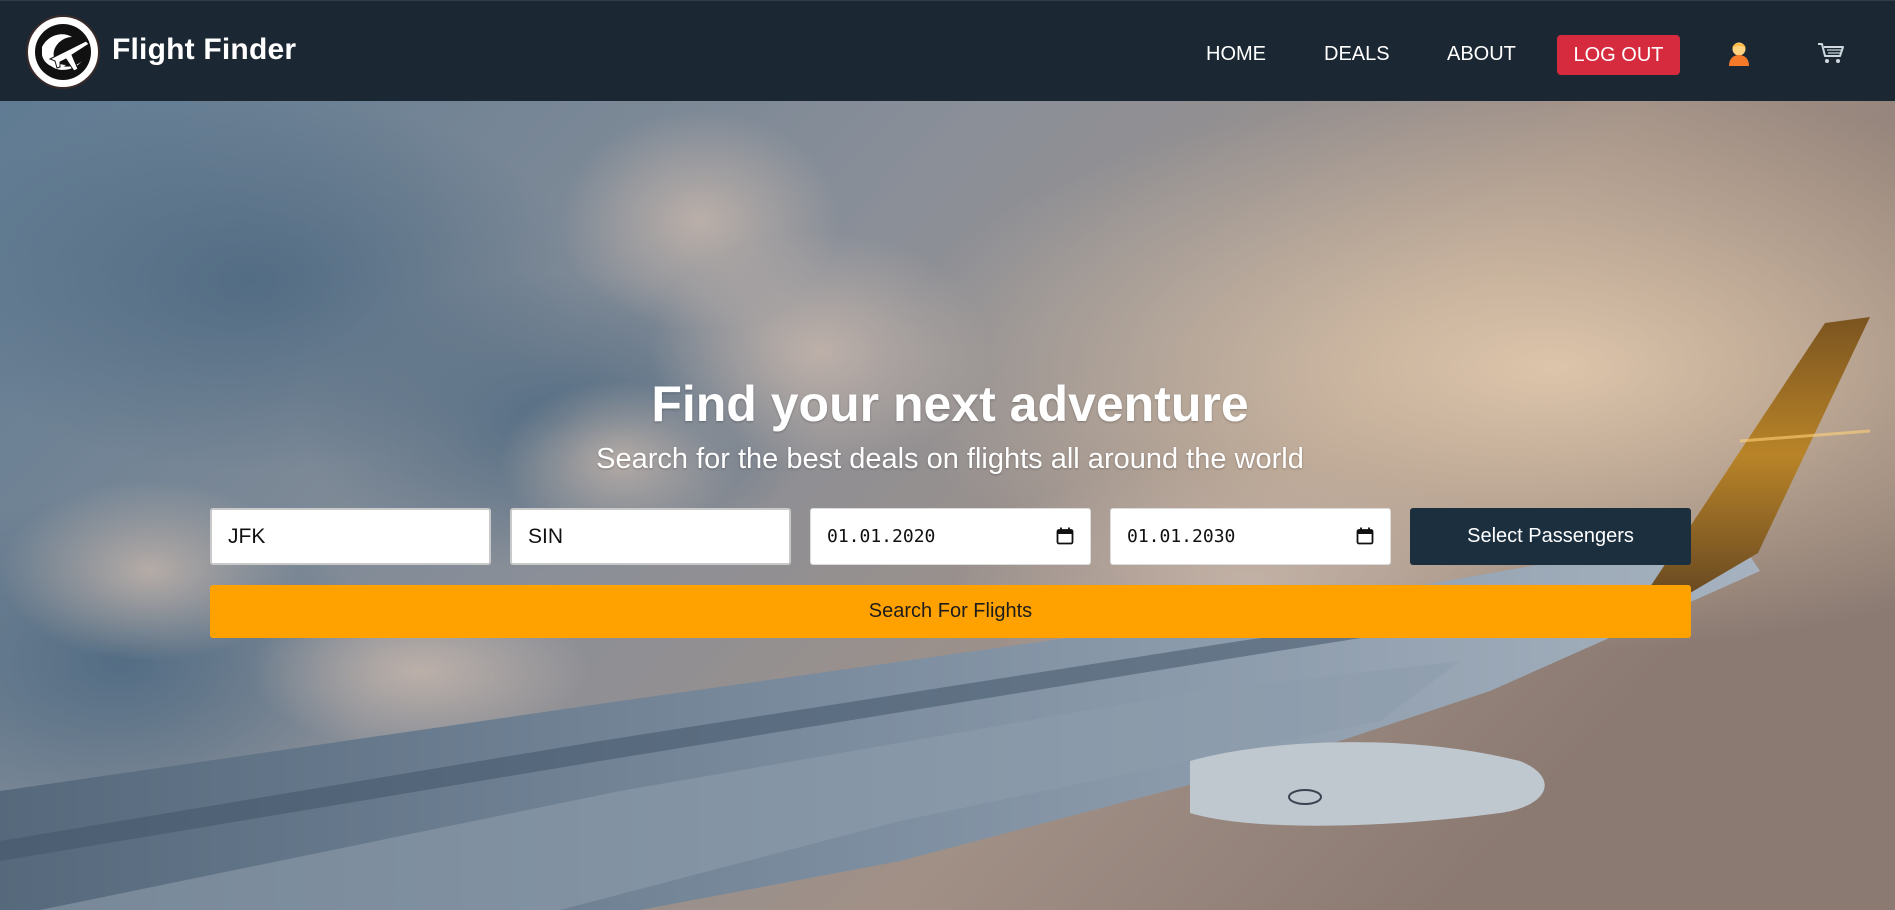 The height and width of the screenshot is (910, 1895). I want to click on plane-globe-icon, so click(63, 52).